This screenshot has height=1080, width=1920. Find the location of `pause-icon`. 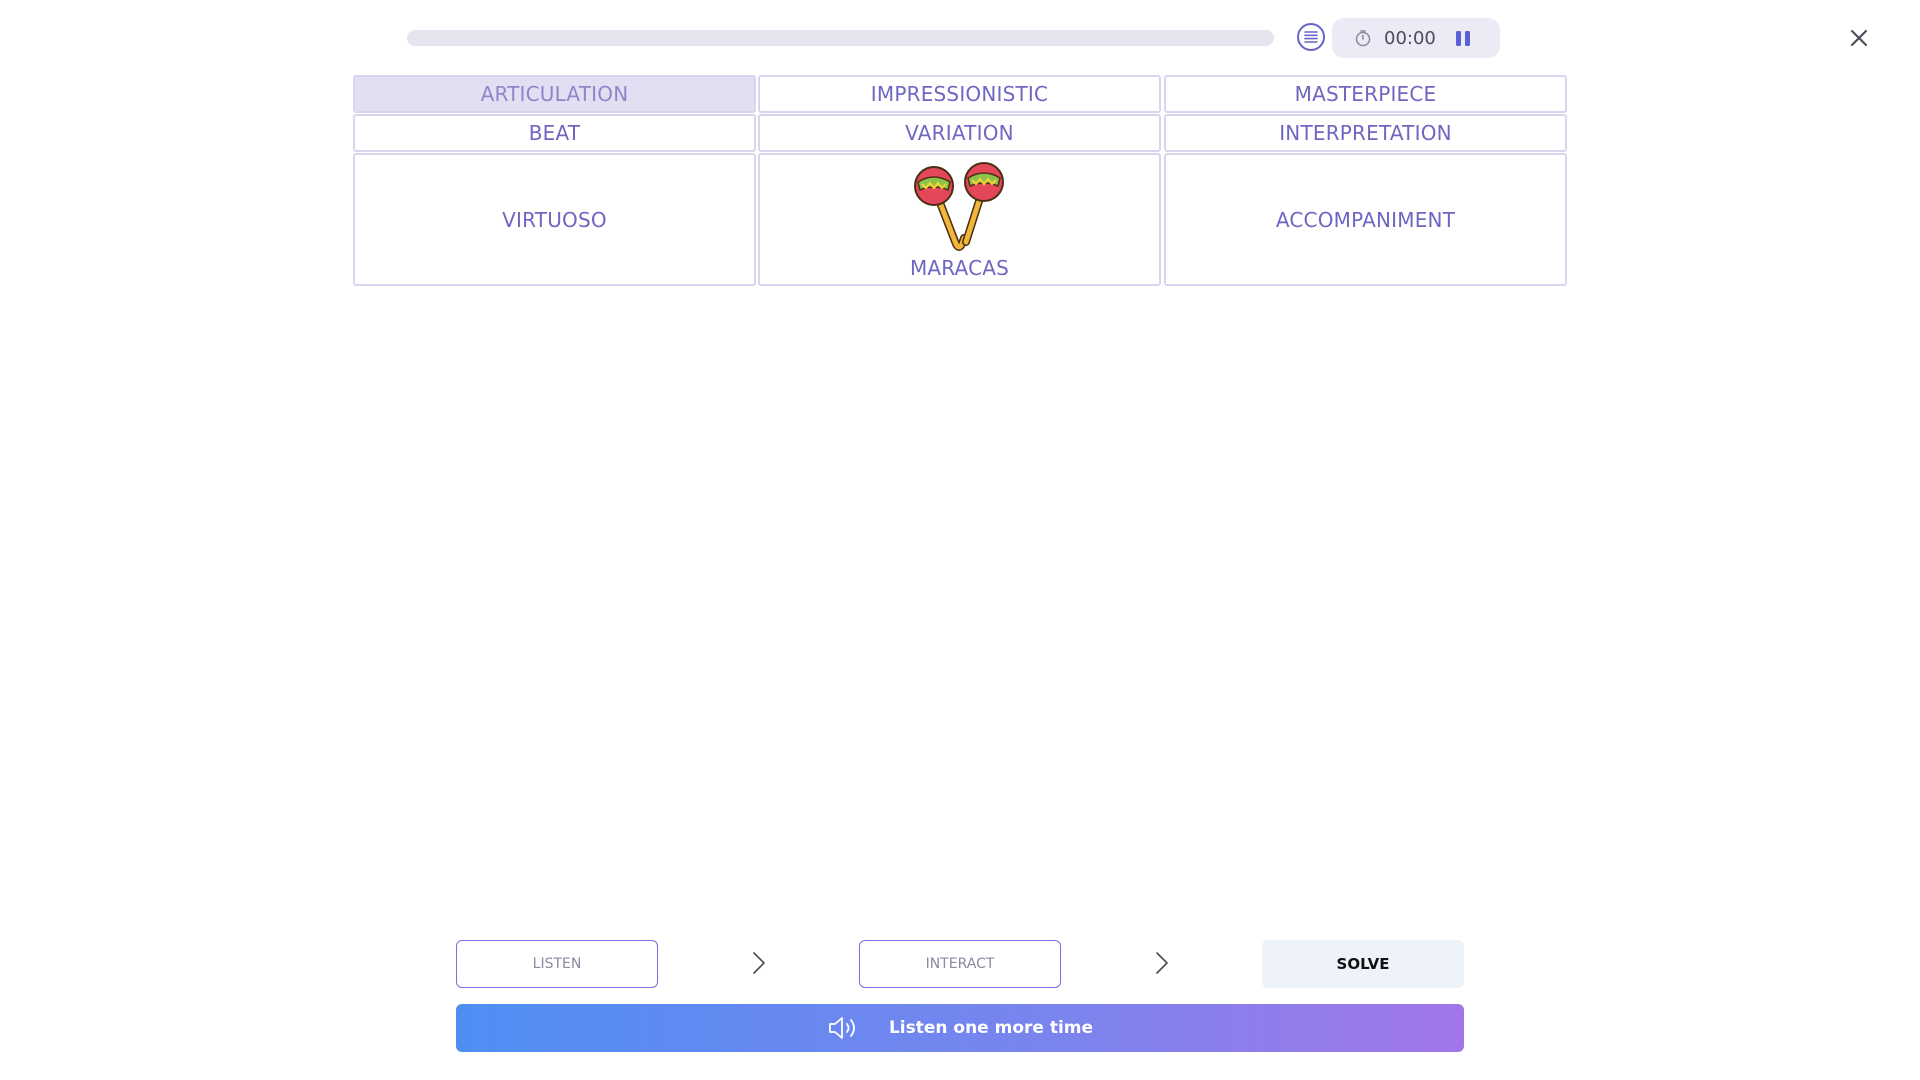

pause-icon is located at coordinates (1462, 38).